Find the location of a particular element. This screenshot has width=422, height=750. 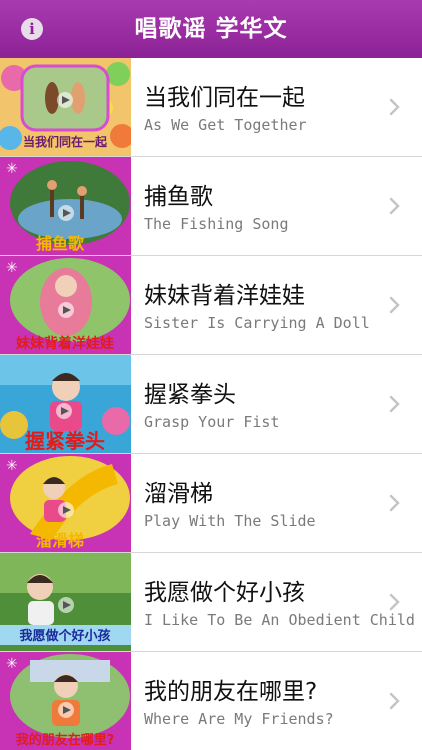

thumbnail-caption: 溜滑梯 is located at coordinates (60, 540).